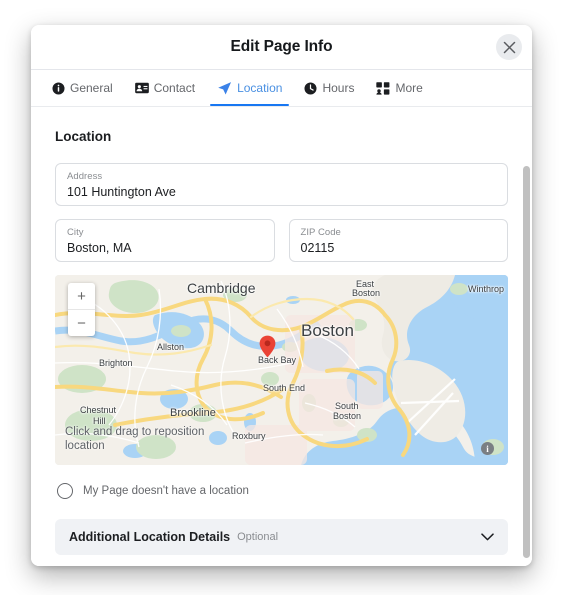 Image resolution: width=563 pixels, height=595 pixels. I want to click on accordion-title: Additional Location Details, so click(150, 537).